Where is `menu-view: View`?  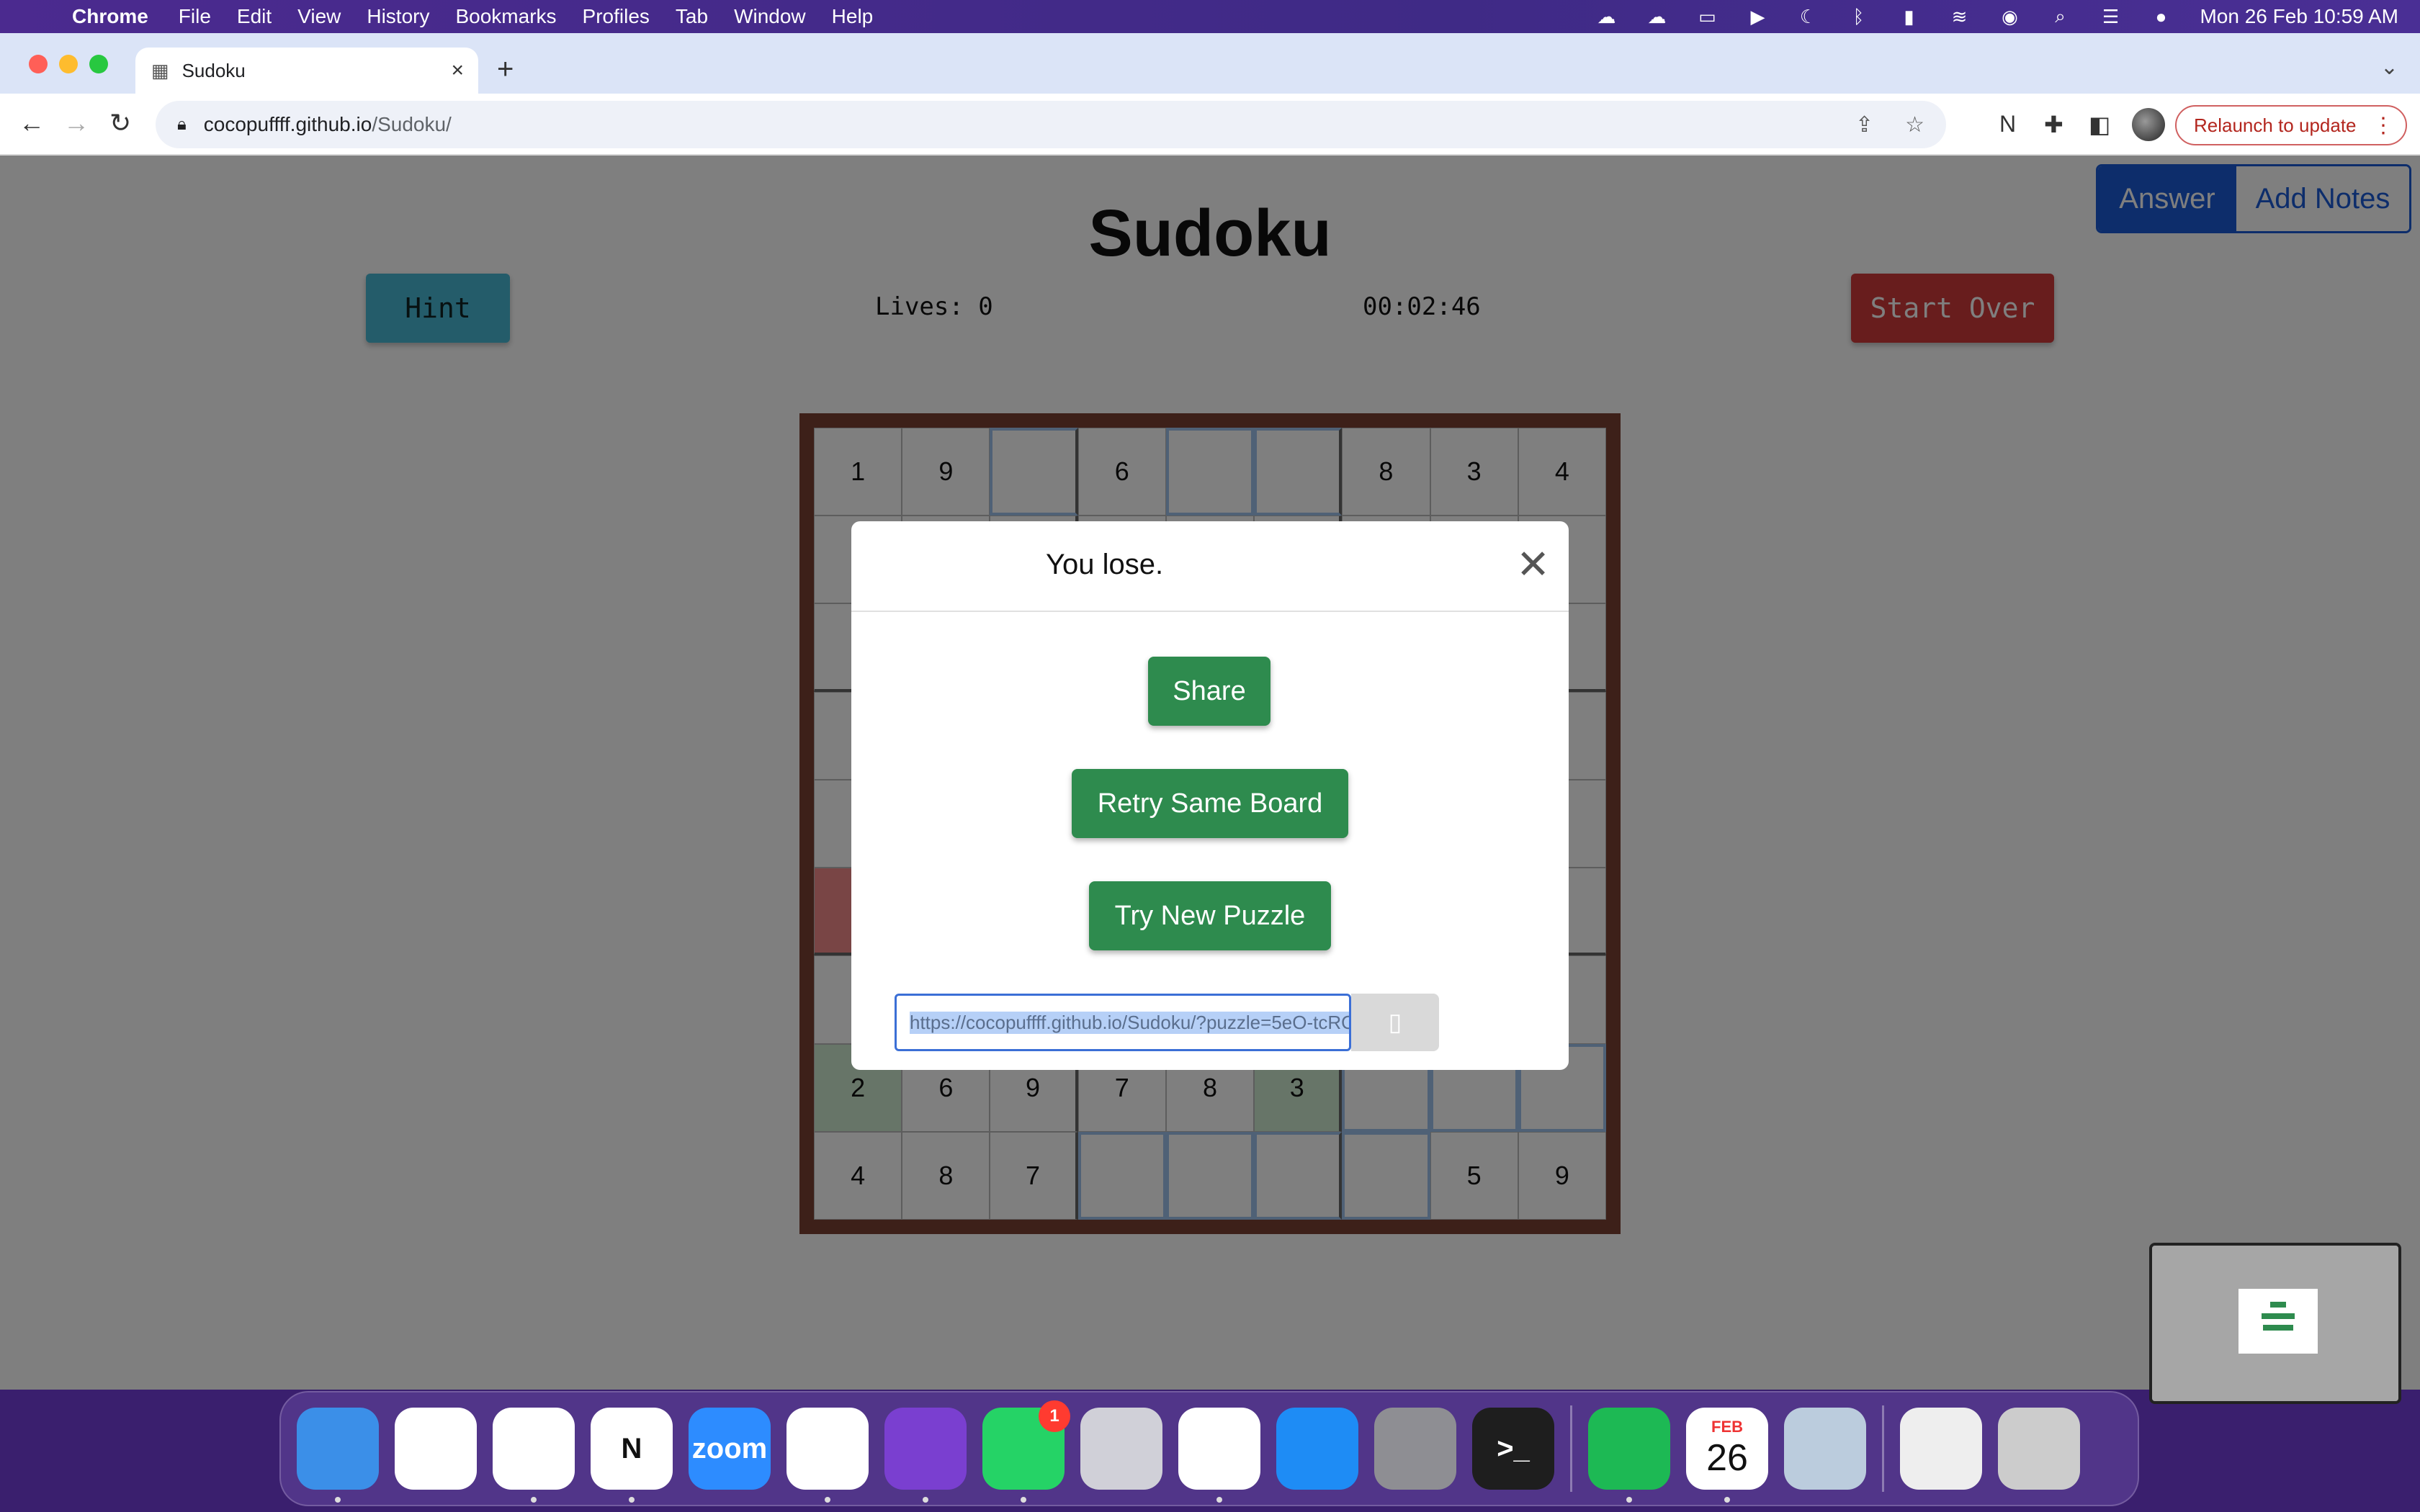
menu-view: View is located at coordinates (319, 16).